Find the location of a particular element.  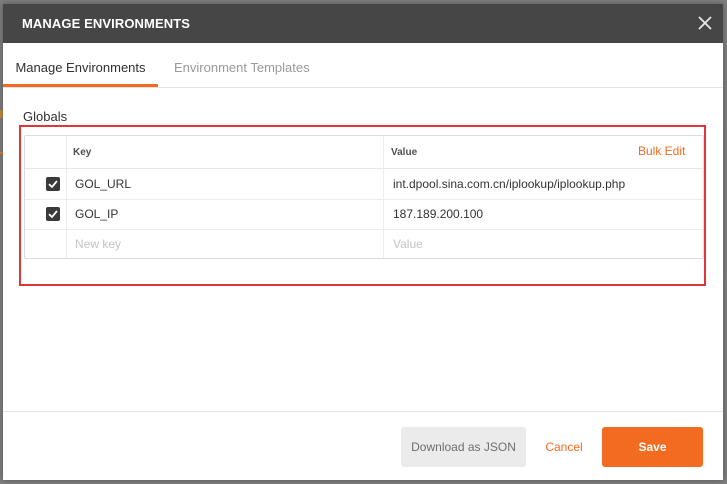

tab-manage-environments: Manage Environments is located at coordinates (80, 65).